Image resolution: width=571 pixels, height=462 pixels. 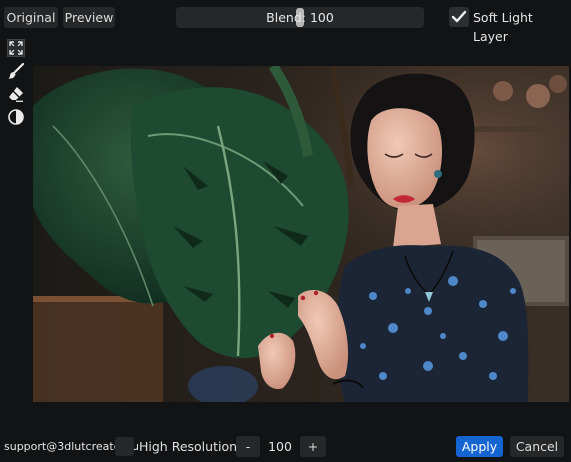 I want to click on resolution-value: 100, so click(x=280, y=446).